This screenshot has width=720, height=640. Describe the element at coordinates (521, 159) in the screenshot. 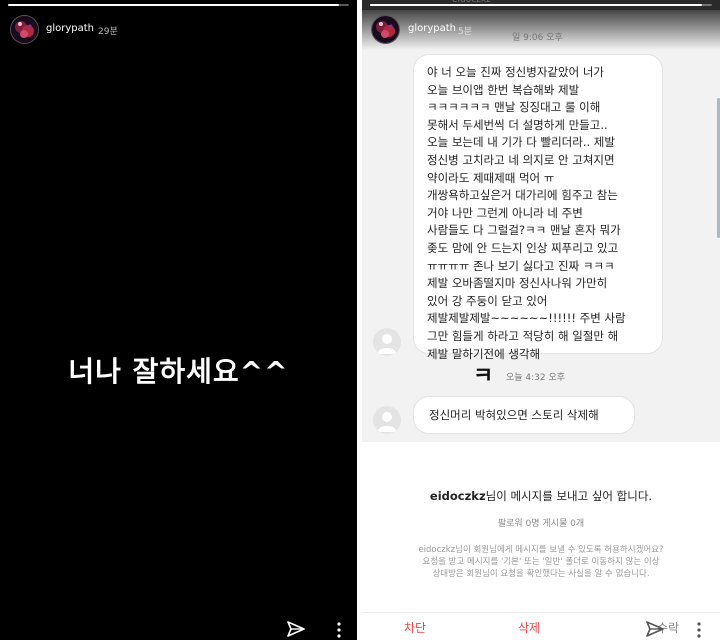

I see `message-line: 정신병 고치라고 네 의지로 안 고쳐지면` at that location.